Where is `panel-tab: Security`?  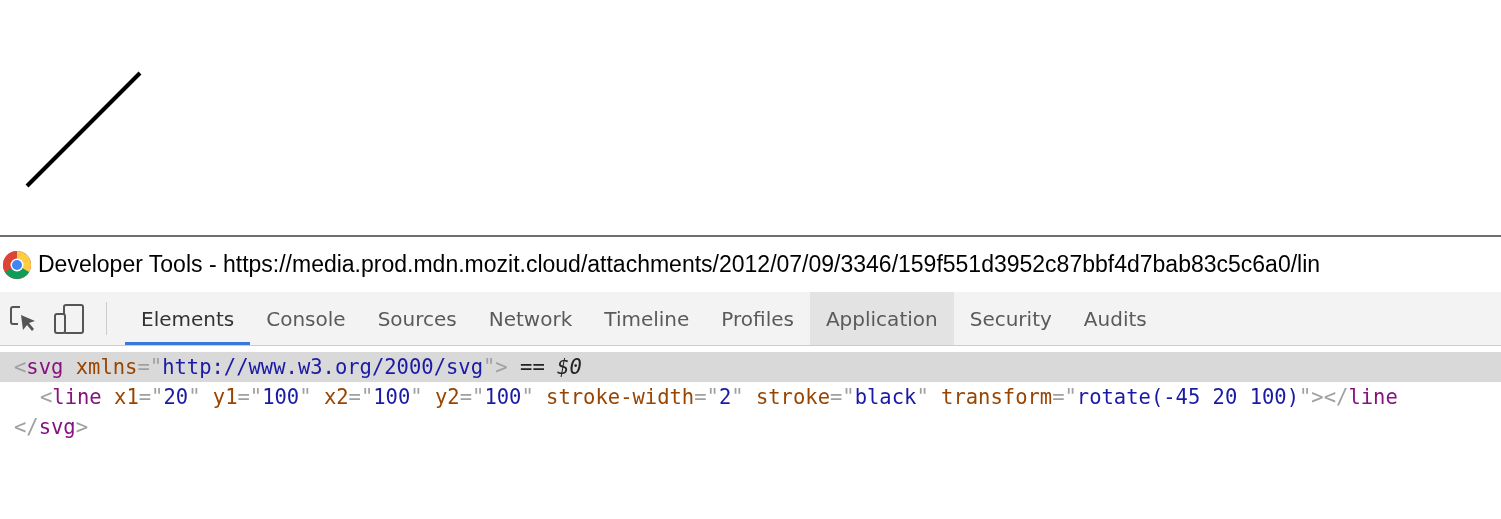
panel-tab: Security is located at coordinates (1010, 318).